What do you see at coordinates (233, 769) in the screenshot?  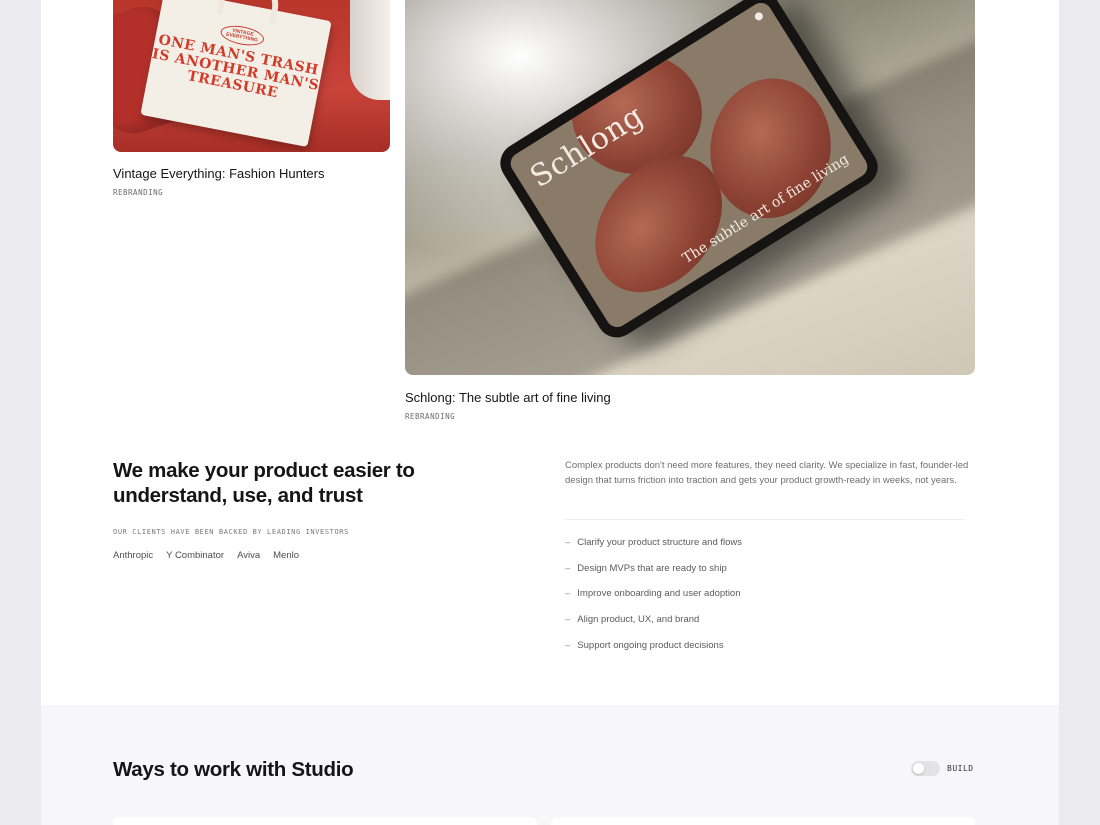 I see `ways-title: Ways to work with Studio` at bounding box center [233, 769].